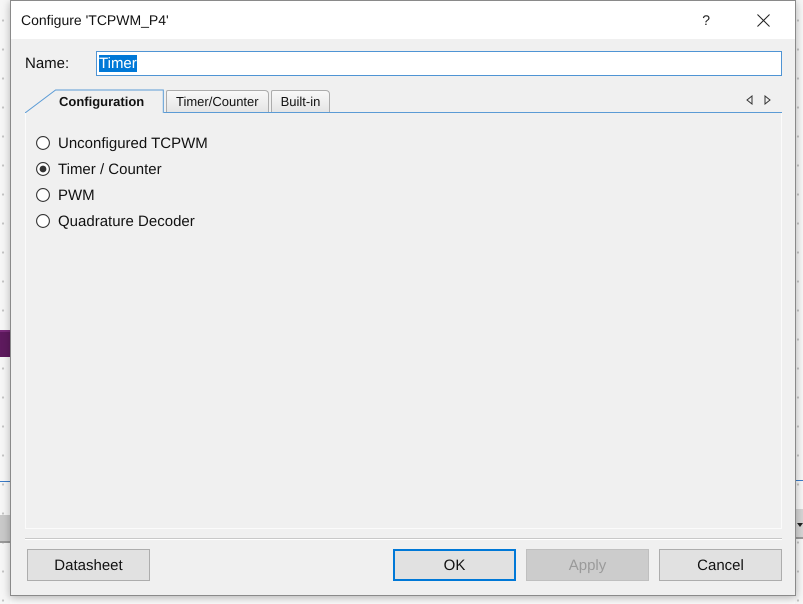  Describe the element at coordinates (99, 169) in the screenshot. I see `radio-option: Timer / Counter` at that location.